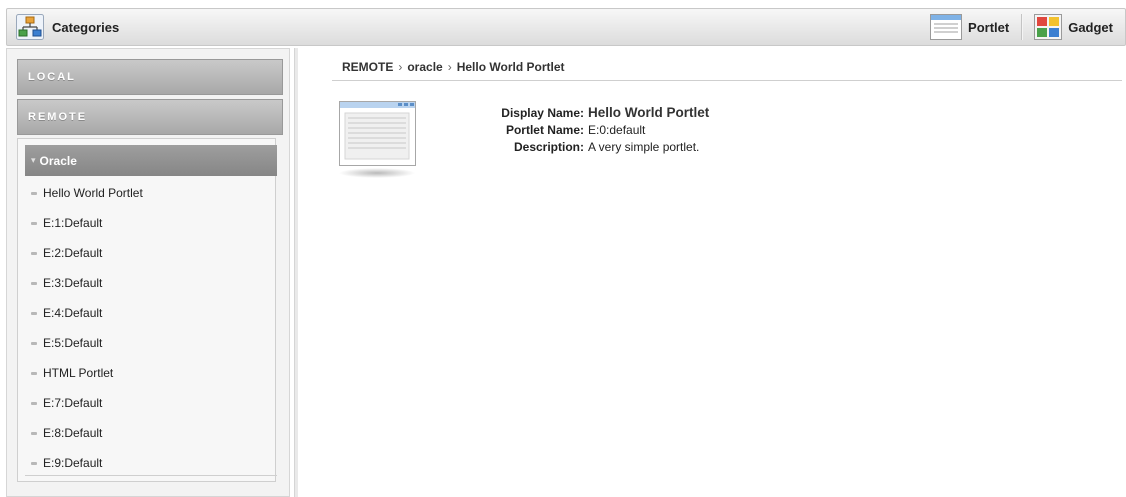 This screenshot has width=1126, height=497. I want to click on list-item-label: E:8:Default, so click(73, 433).